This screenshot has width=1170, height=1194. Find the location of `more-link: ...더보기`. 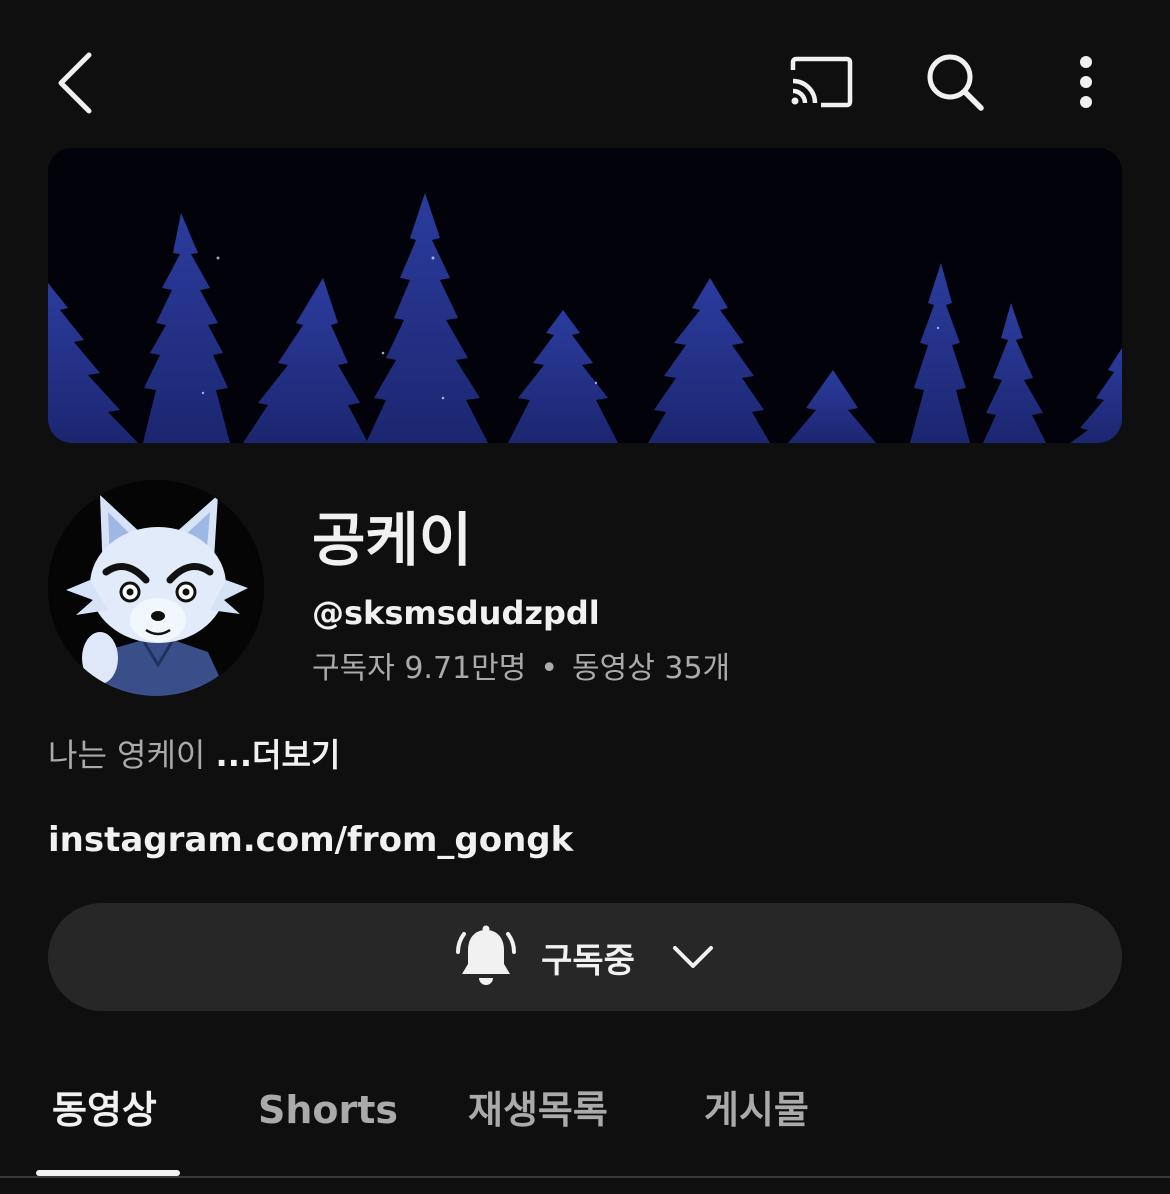

more-link: ...더보기 is located at coordinates (278, 755).